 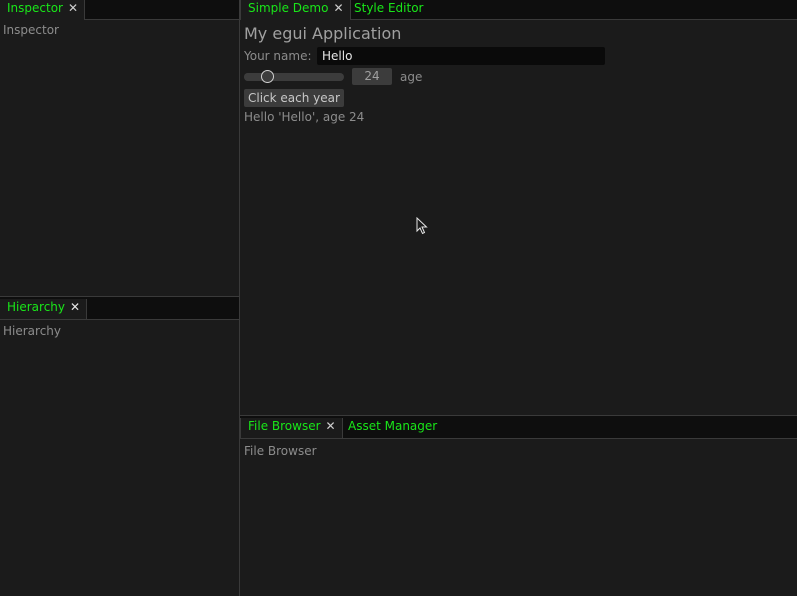 What do you see at coordinates (393, 426) in the screenshot?
I see `tab-asset-manager-label: Asset Manager` at bounding box center [393, 426].